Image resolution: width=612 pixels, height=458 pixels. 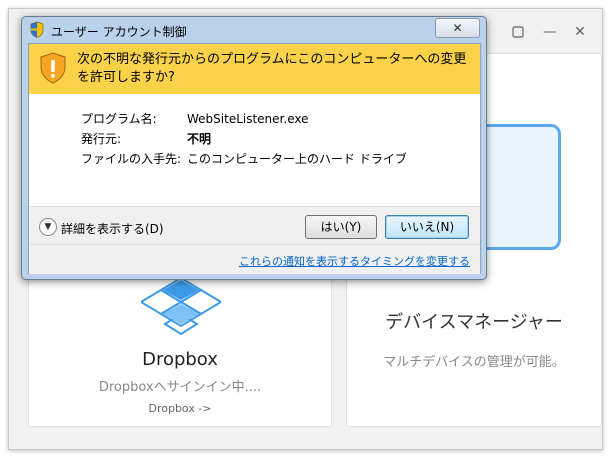 What do you see at coordinates (146, 138) in the screenshot?
I see `publisher-row: 発行元: 不明` at bounding box center [146, 138].